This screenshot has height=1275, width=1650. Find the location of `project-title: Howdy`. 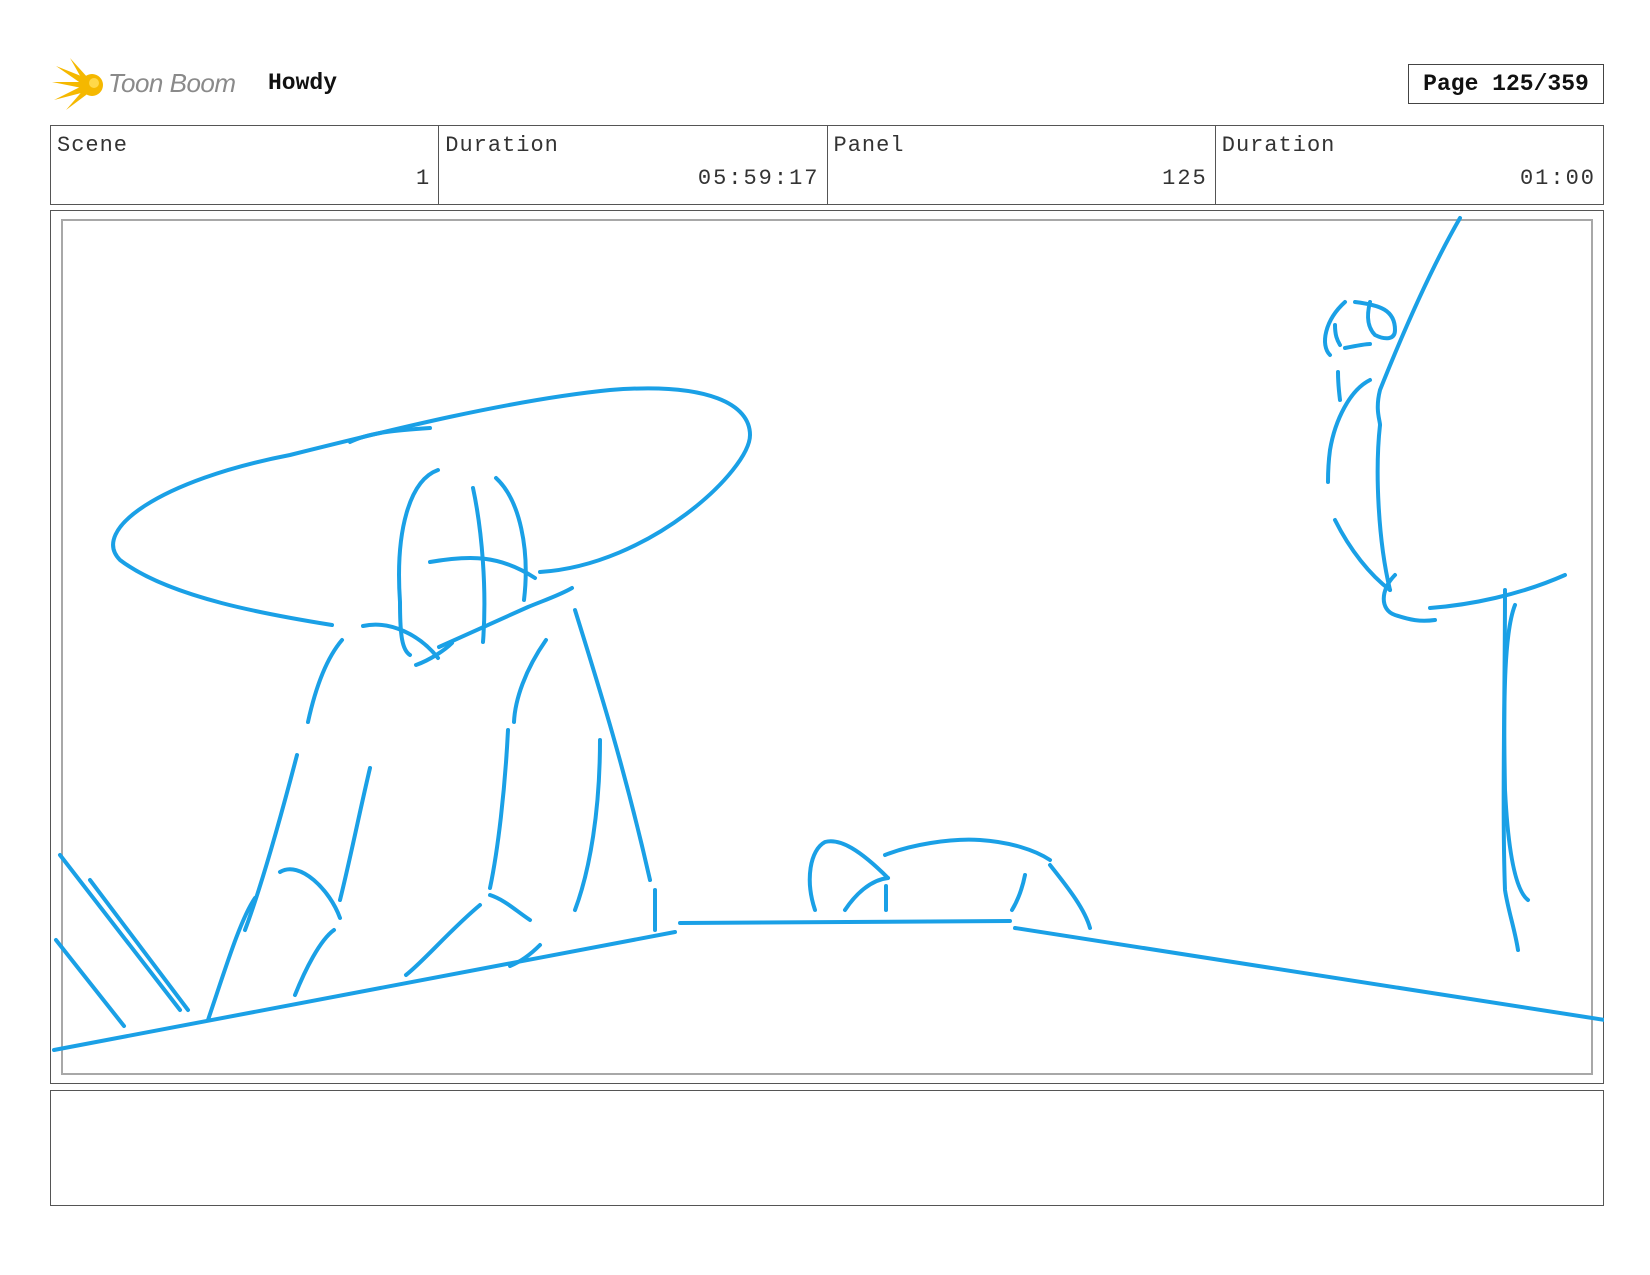

project-title: Howdy is located at coordinates (303, 83).